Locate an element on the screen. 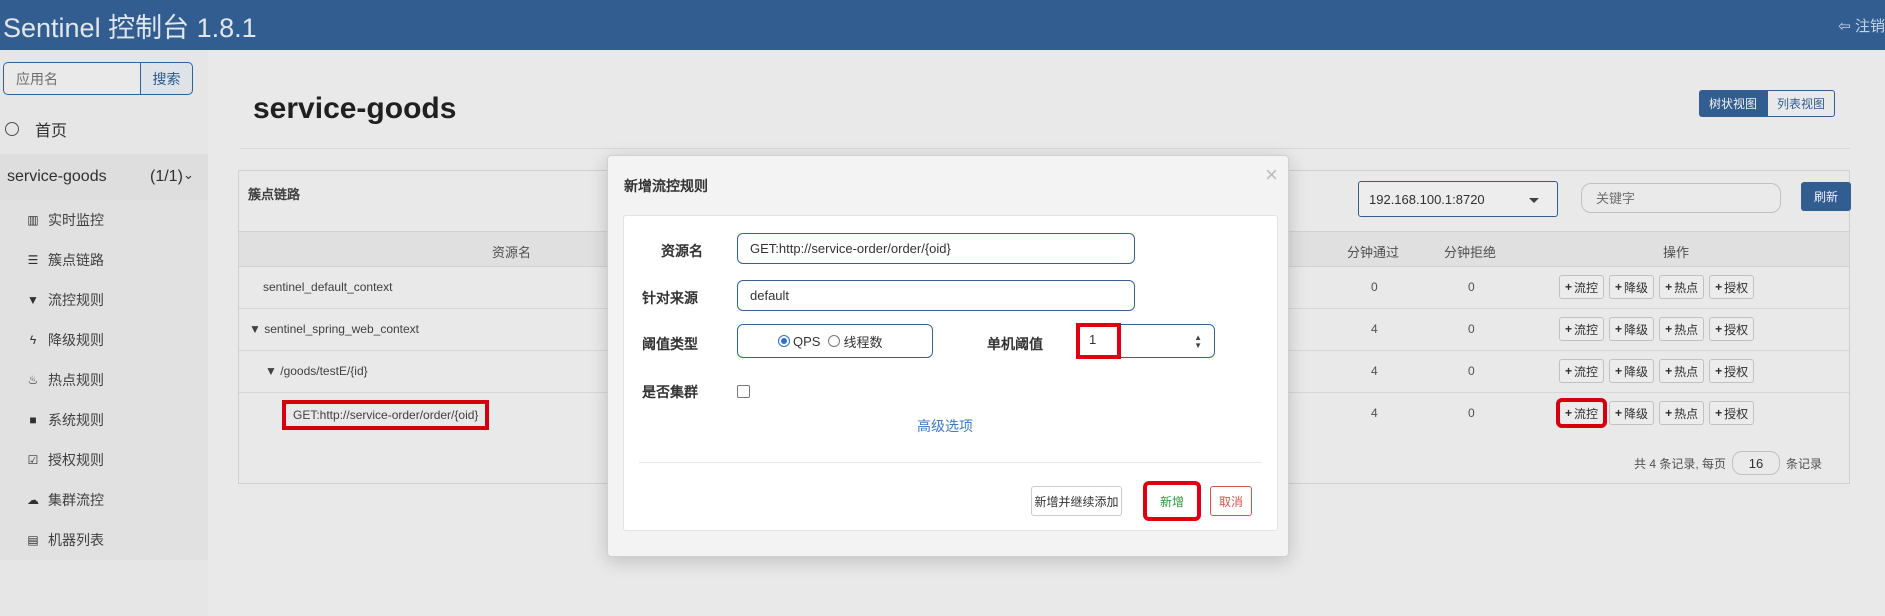 The height and width of the screenshot is (616, 1885). add-and-continue-button: 新增并继续添加 is located at coordinates (1076, 501).